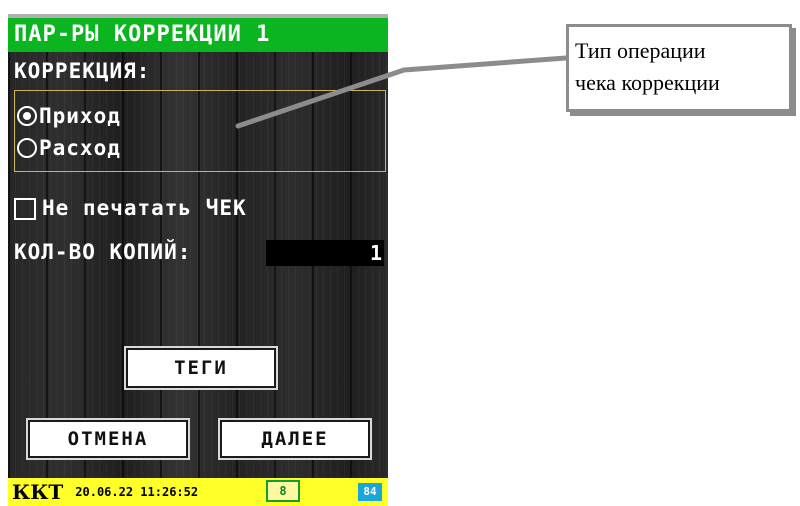  I want to click on callout-box: Тип операции чека коррекции, so click(679, 68).